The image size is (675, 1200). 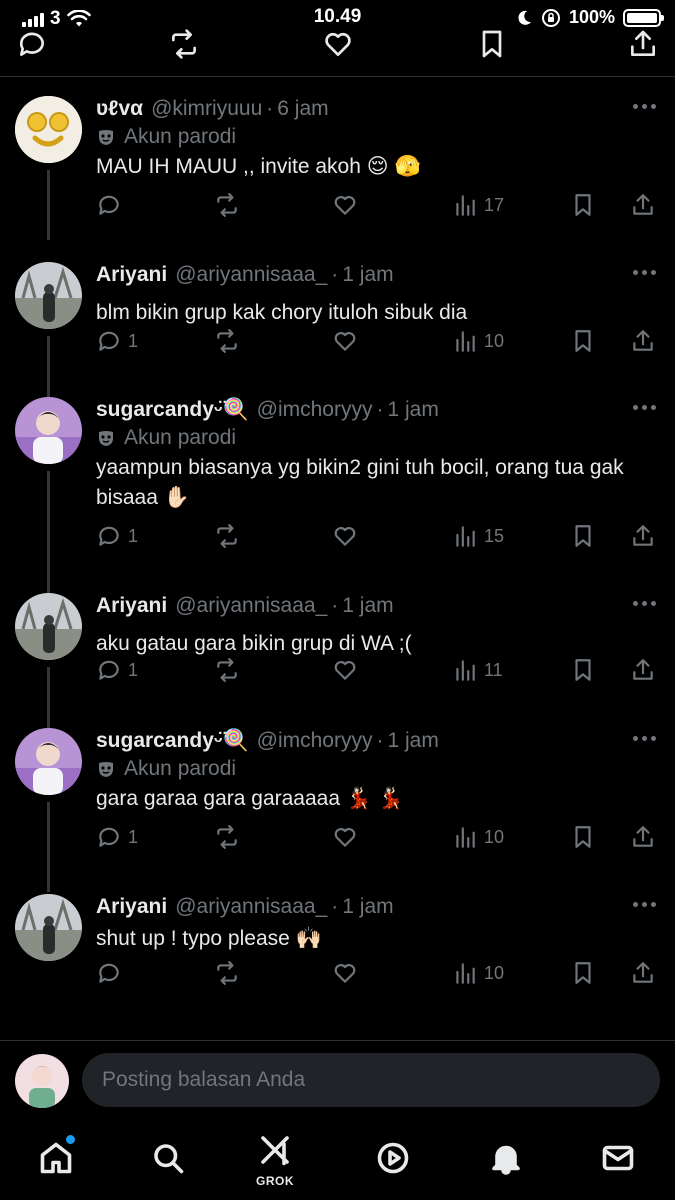 I want to click on current-user-avatar, so click(x=42, y=1081).